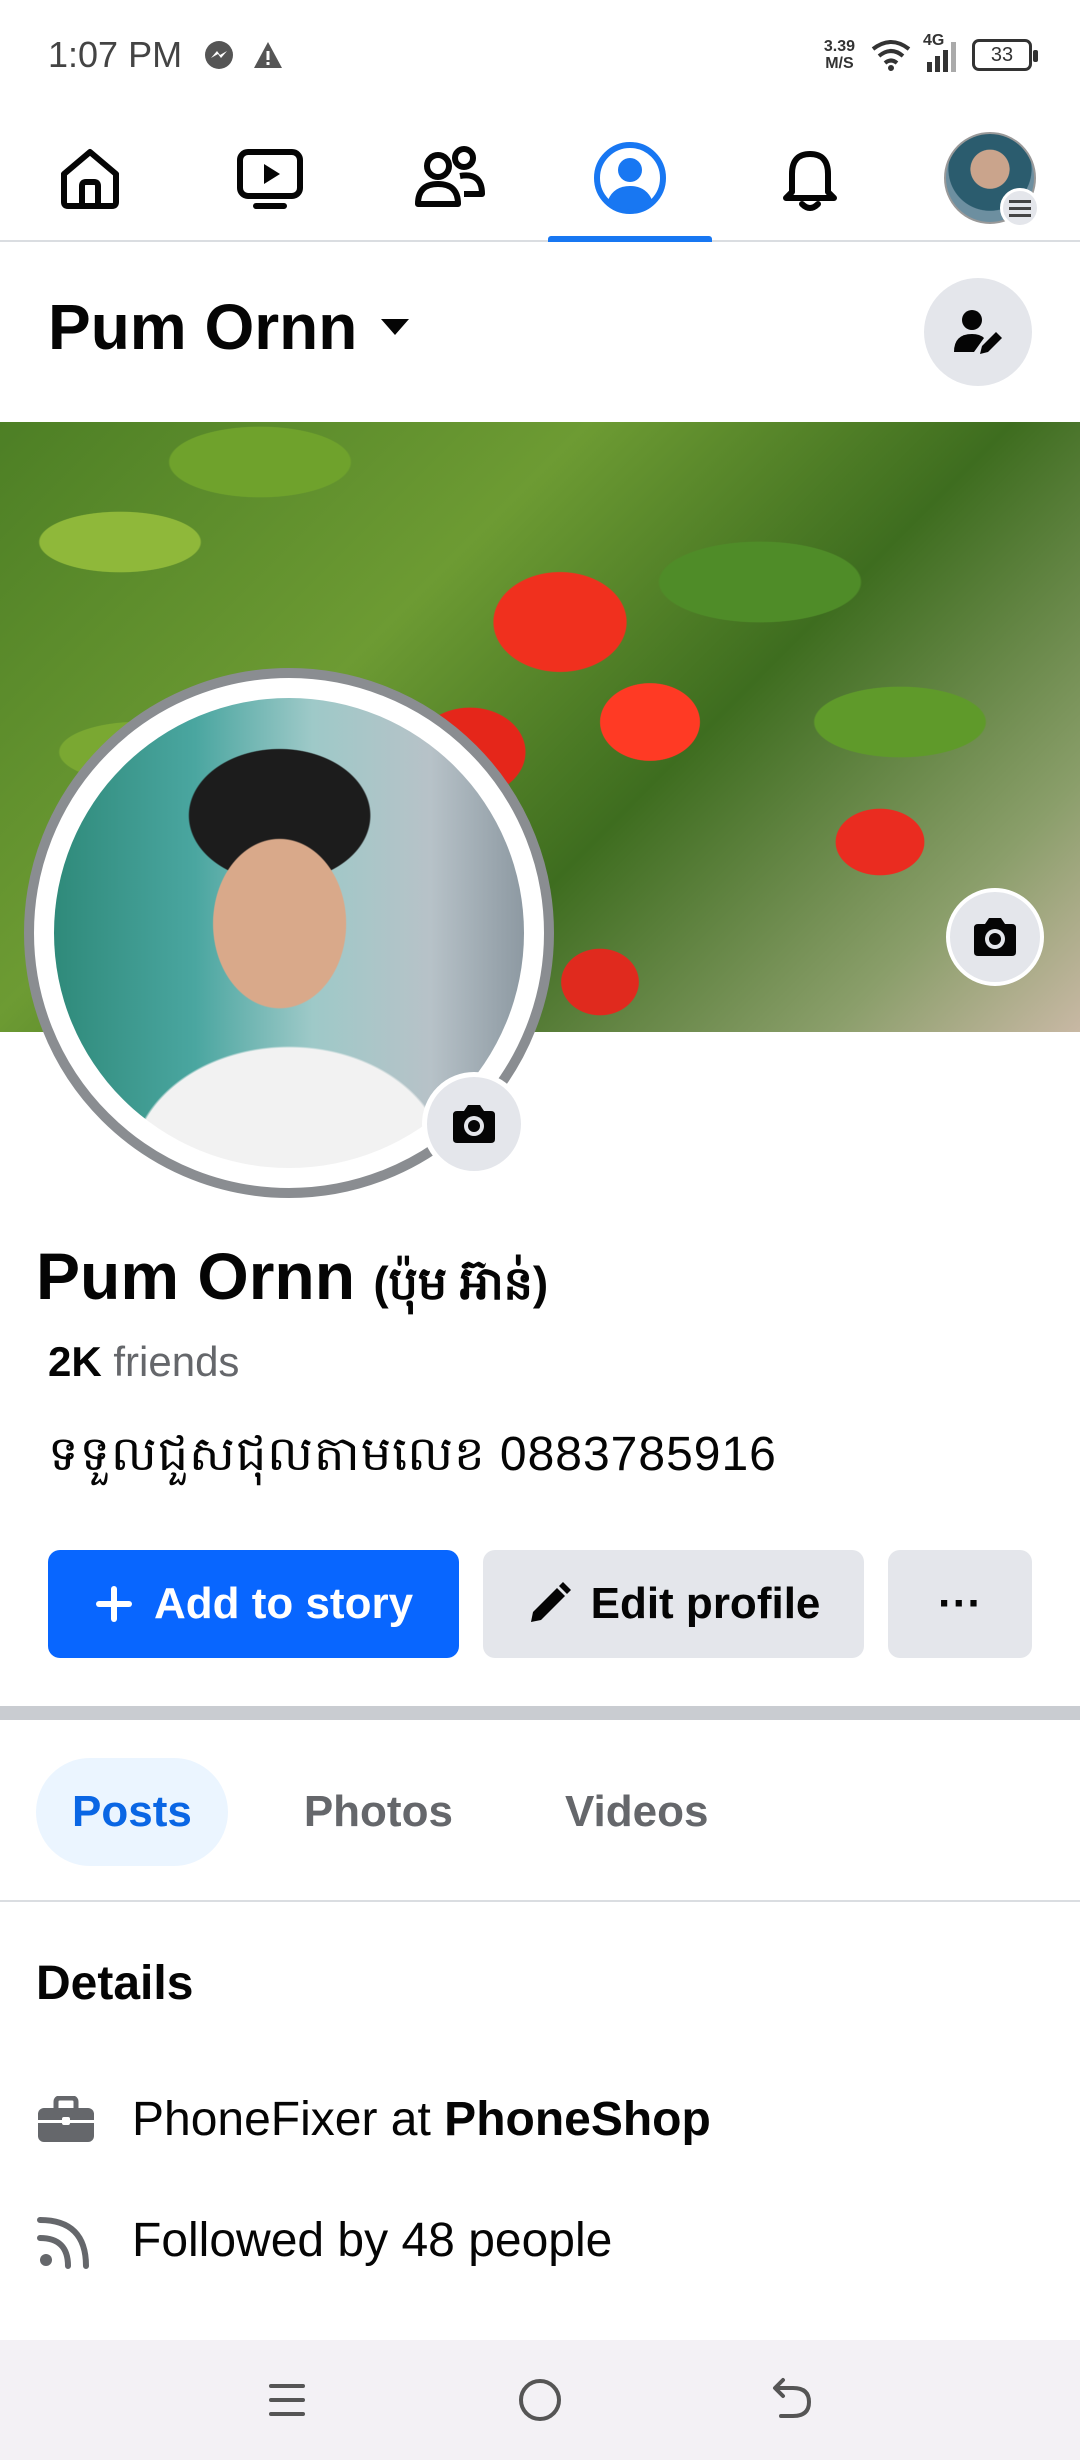  Describe the element at coordinates (132, 1812) in the screenshot. I see `tab-posts: Posts` at that location.